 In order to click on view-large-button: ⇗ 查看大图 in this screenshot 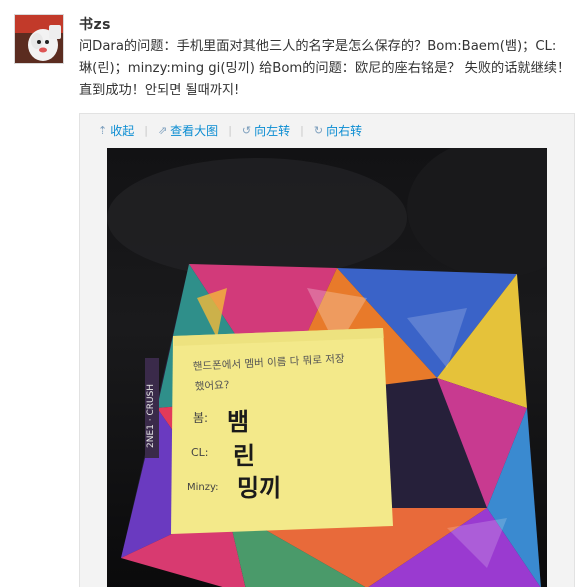, I will do `click(188, 130)`.